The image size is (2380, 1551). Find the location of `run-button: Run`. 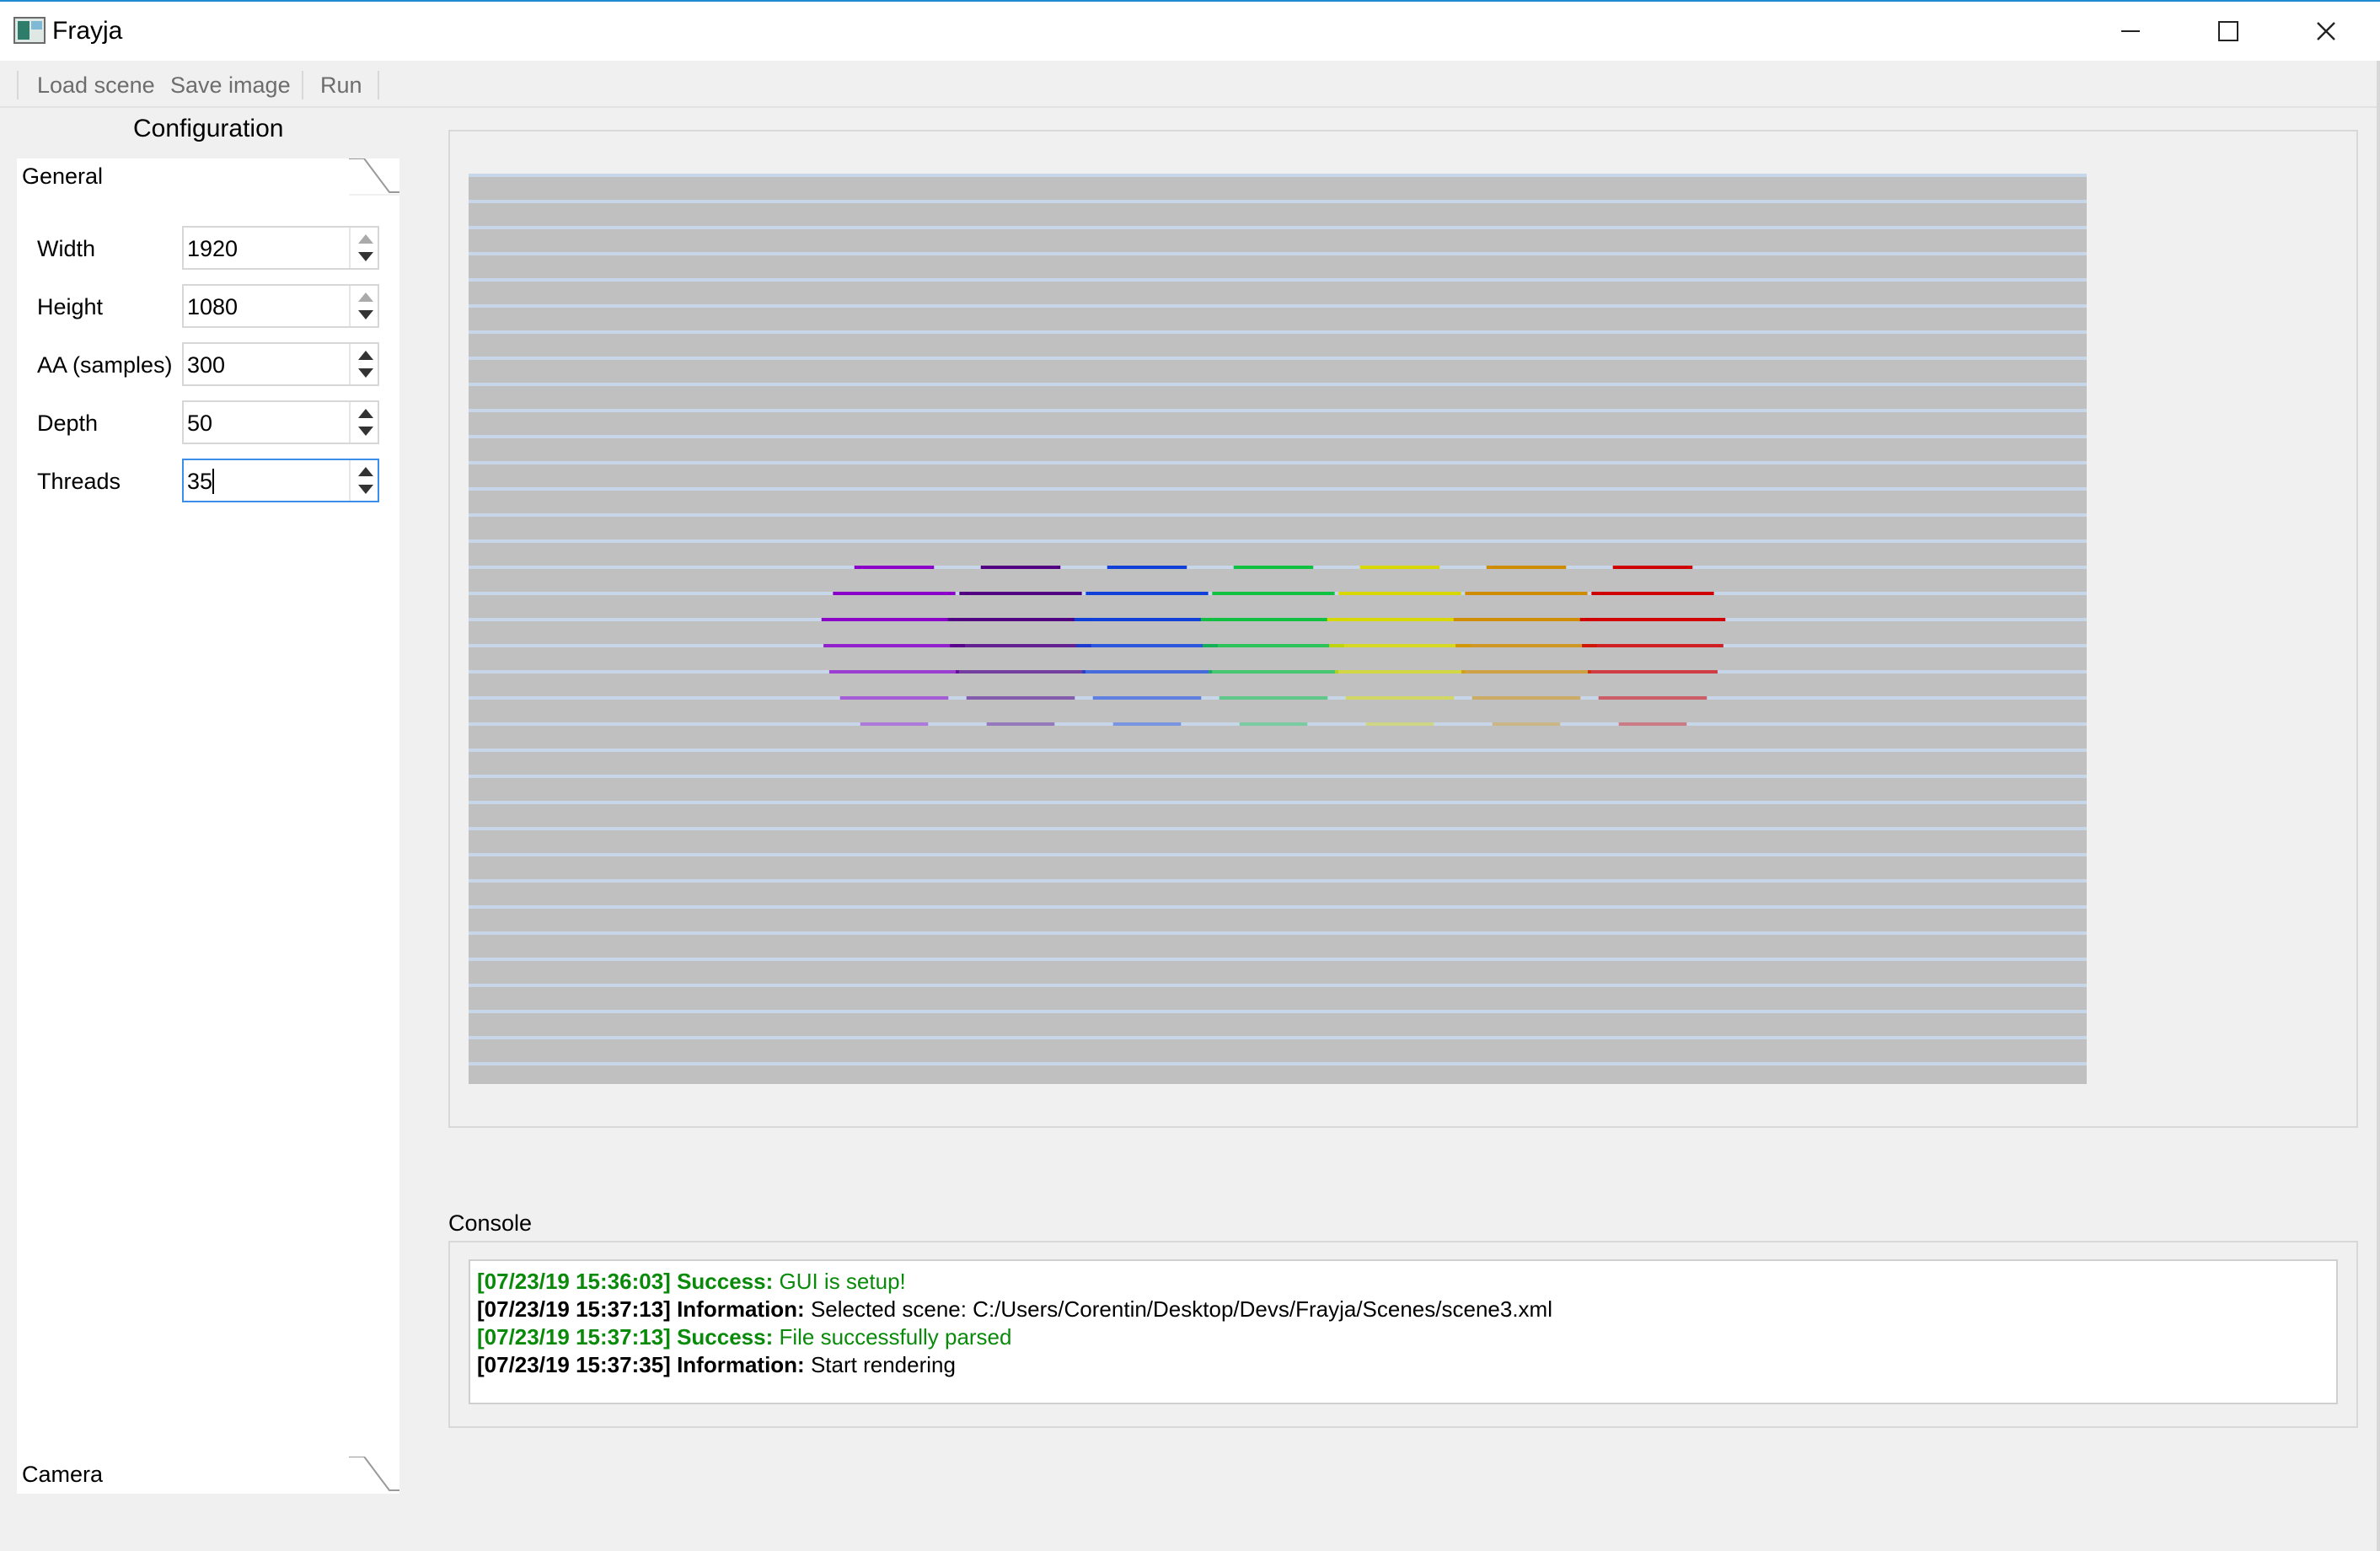

run-button: Run is located at coordinates (341, 85).